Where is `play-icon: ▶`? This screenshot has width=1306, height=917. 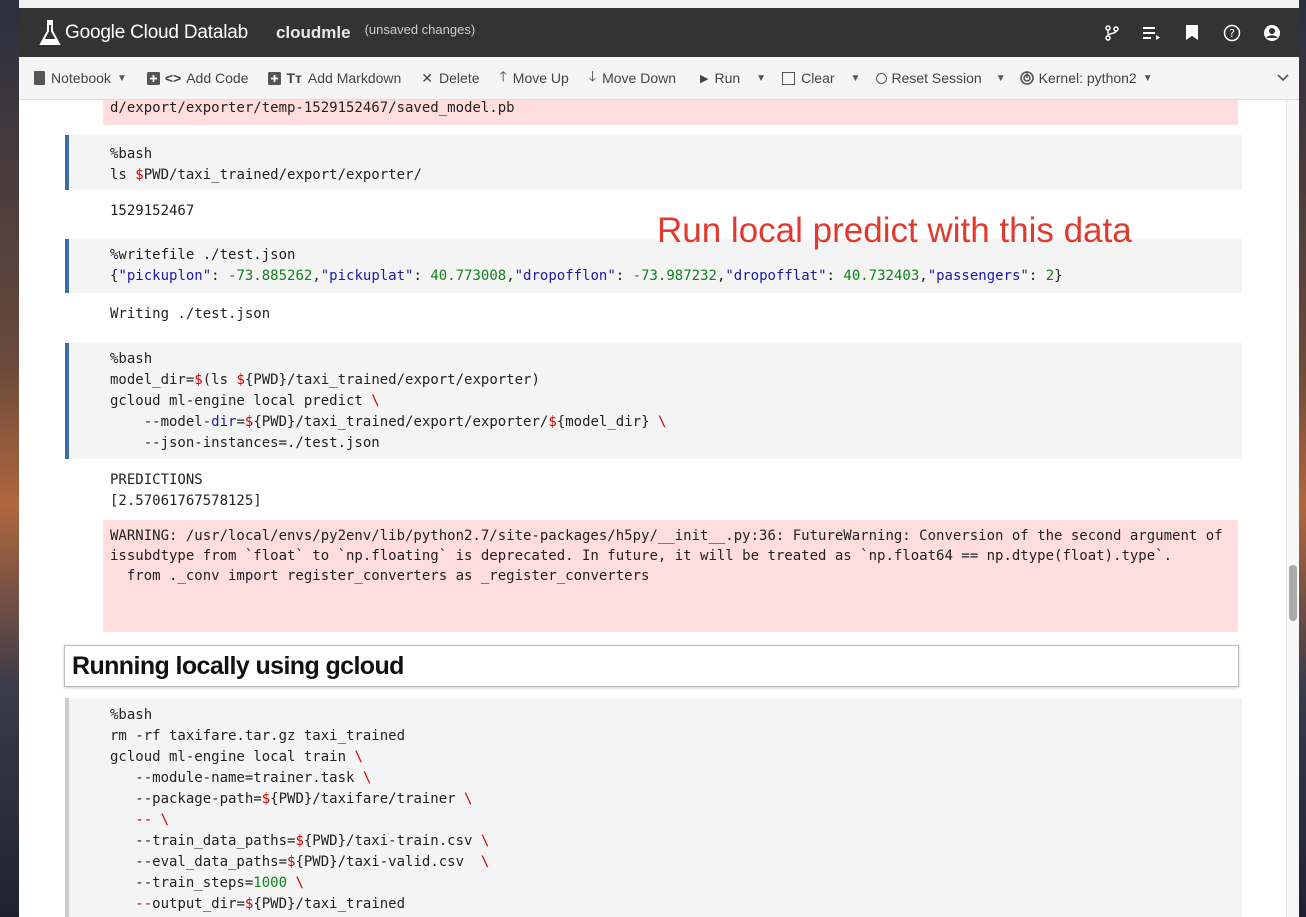 play-icon: ▶ is located at coordinates (704, 78).